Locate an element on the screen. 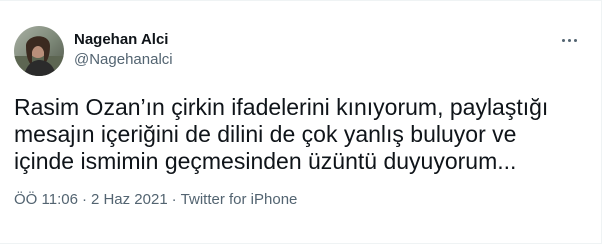 The width and height of the screenshot is (602, 244). tweet-date: 2 Haz 2021 is located at coordinates (129, 200).